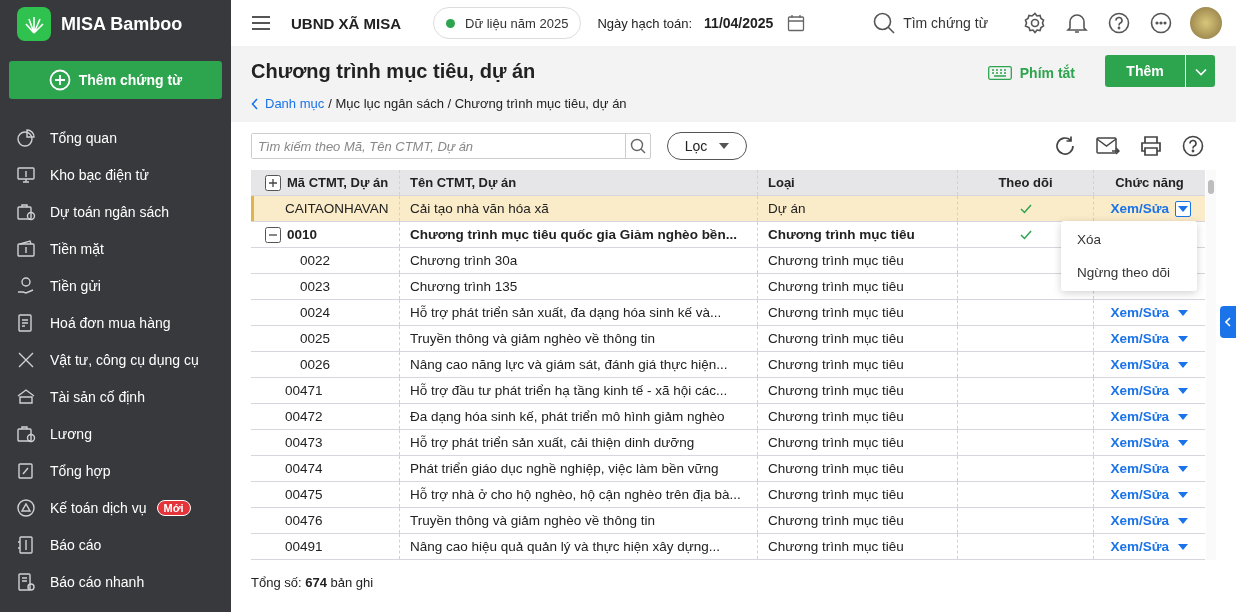  Describe the element at coordinates (315, 260) in the screenshot. I see `table-cell: 0022` at that location.